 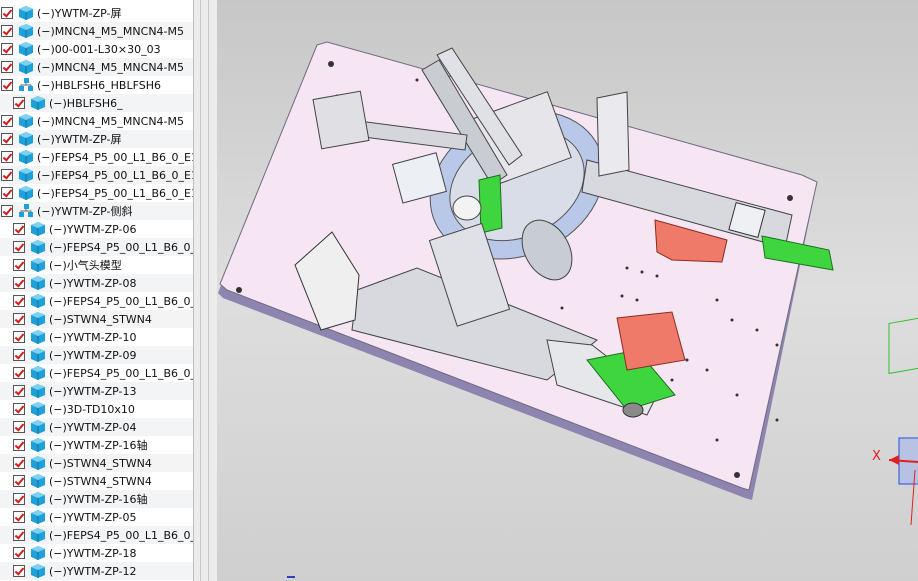 What do you see at coordinates (93, 337) in the screenshot?
I see `tree-item-label: (−)YWTM-ZP-10` at bounding box center [93, 337].